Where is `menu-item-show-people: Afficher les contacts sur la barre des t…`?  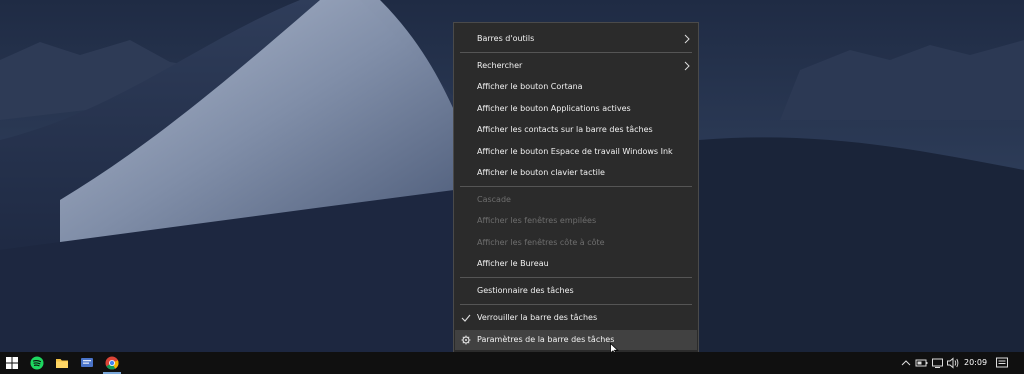
menu-item-show-people: Afficher les contacts sur la barre des t… is located at coordinates (576, 130).